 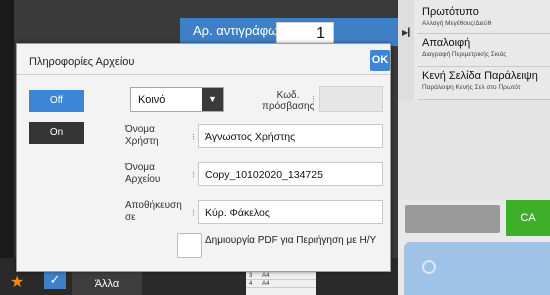 I want to click on copies-label: Αρ. αντιγράφων, so click(x=239, y=30).